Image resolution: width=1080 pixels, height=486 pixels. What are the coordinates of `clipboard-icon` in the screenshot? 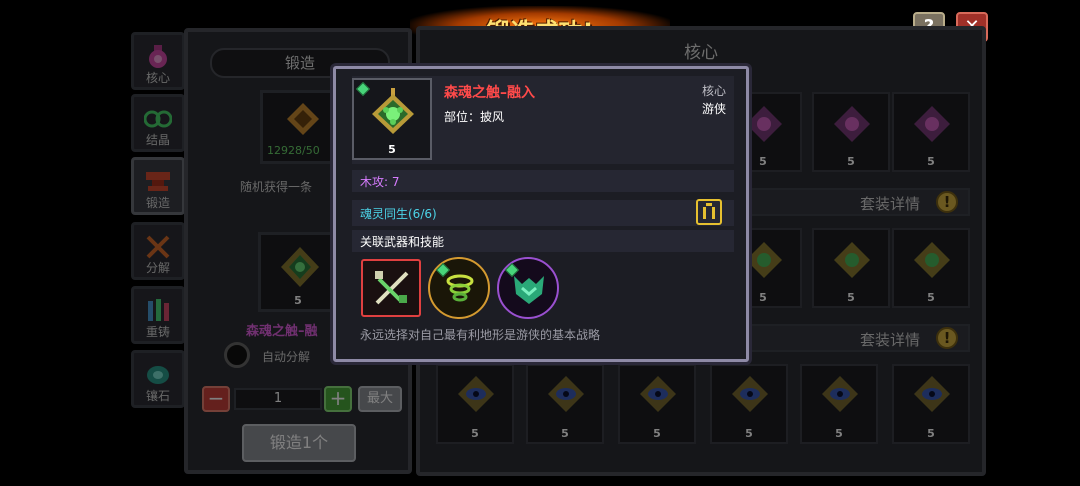 It's located at (709, 211).